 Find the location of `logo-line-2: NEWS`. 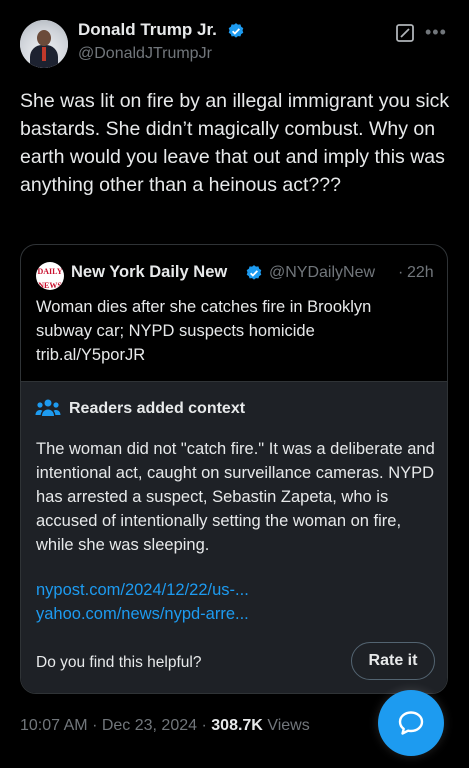

logo-line-2: NEWS is located at coordinates (50, 285).